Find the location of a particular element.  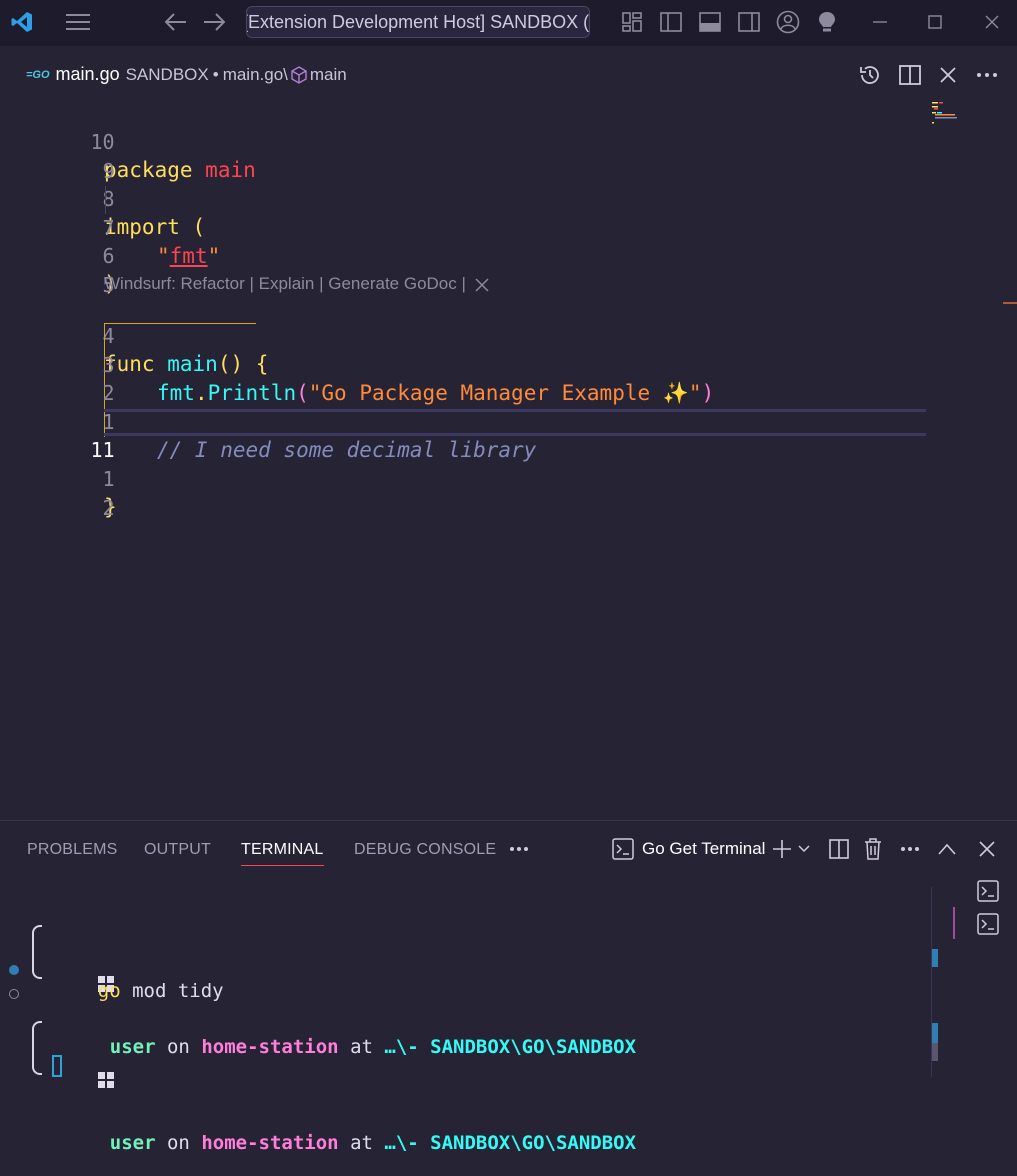

close-window-icon is located at coordinates (992, 22).